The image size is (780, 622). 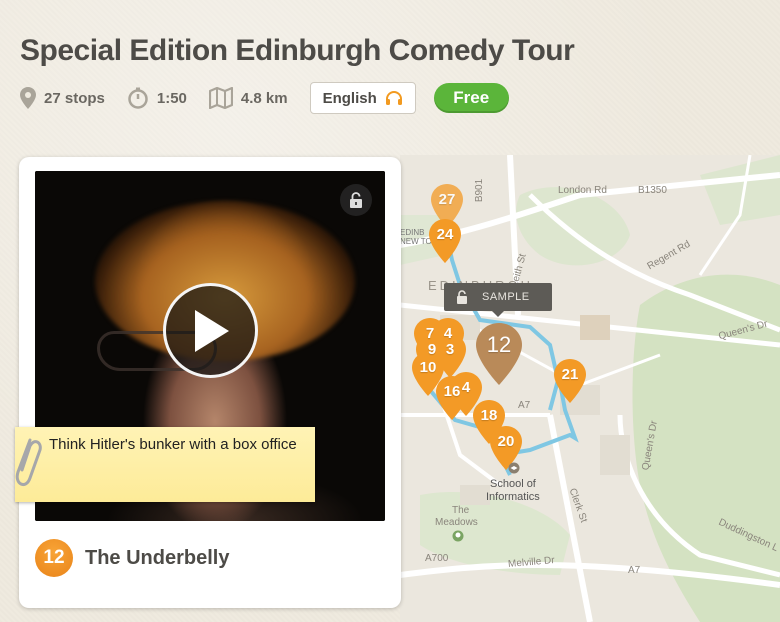 What do you see at coordinates (652, 190) in the screenshot?
I see `map-label-b1350: B1350` at bounding box center [652, 190].